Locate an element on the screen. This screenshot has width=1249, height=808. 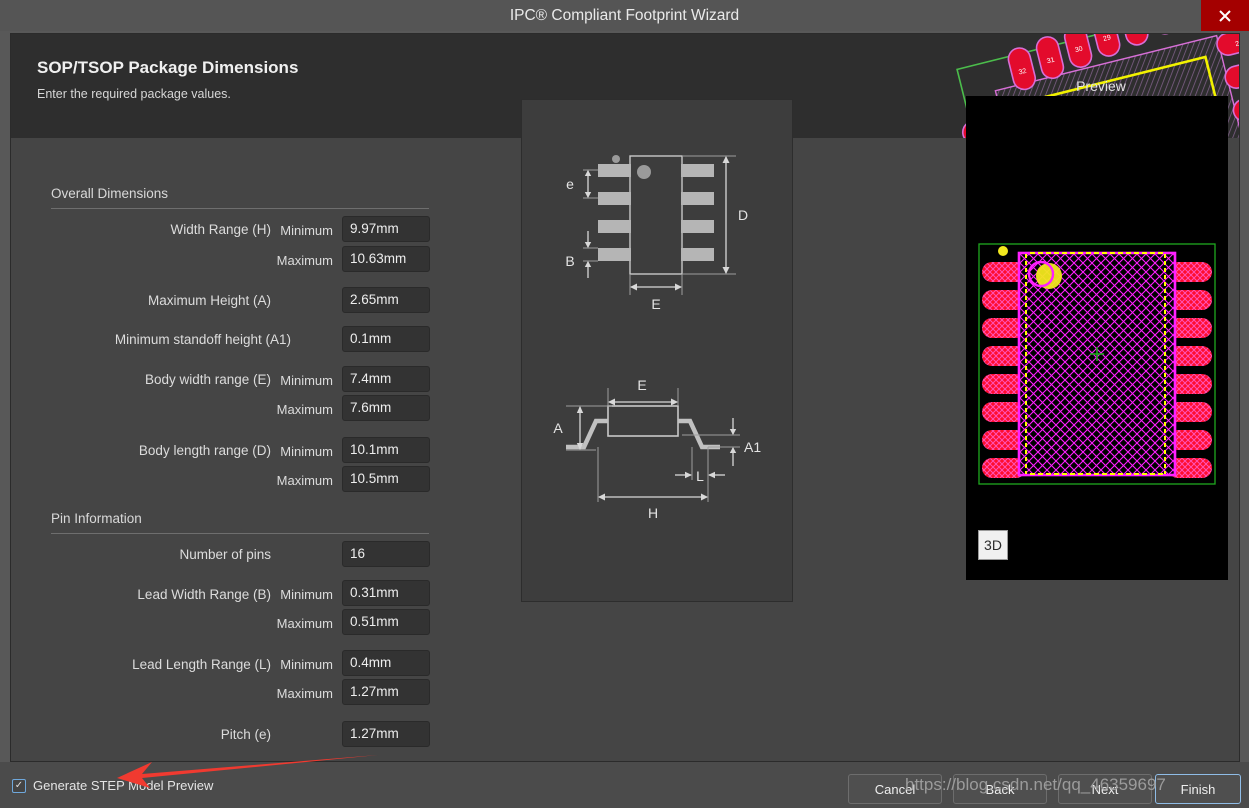
label-number-of-pins: Number of pins is located at coordinates (225, 554).